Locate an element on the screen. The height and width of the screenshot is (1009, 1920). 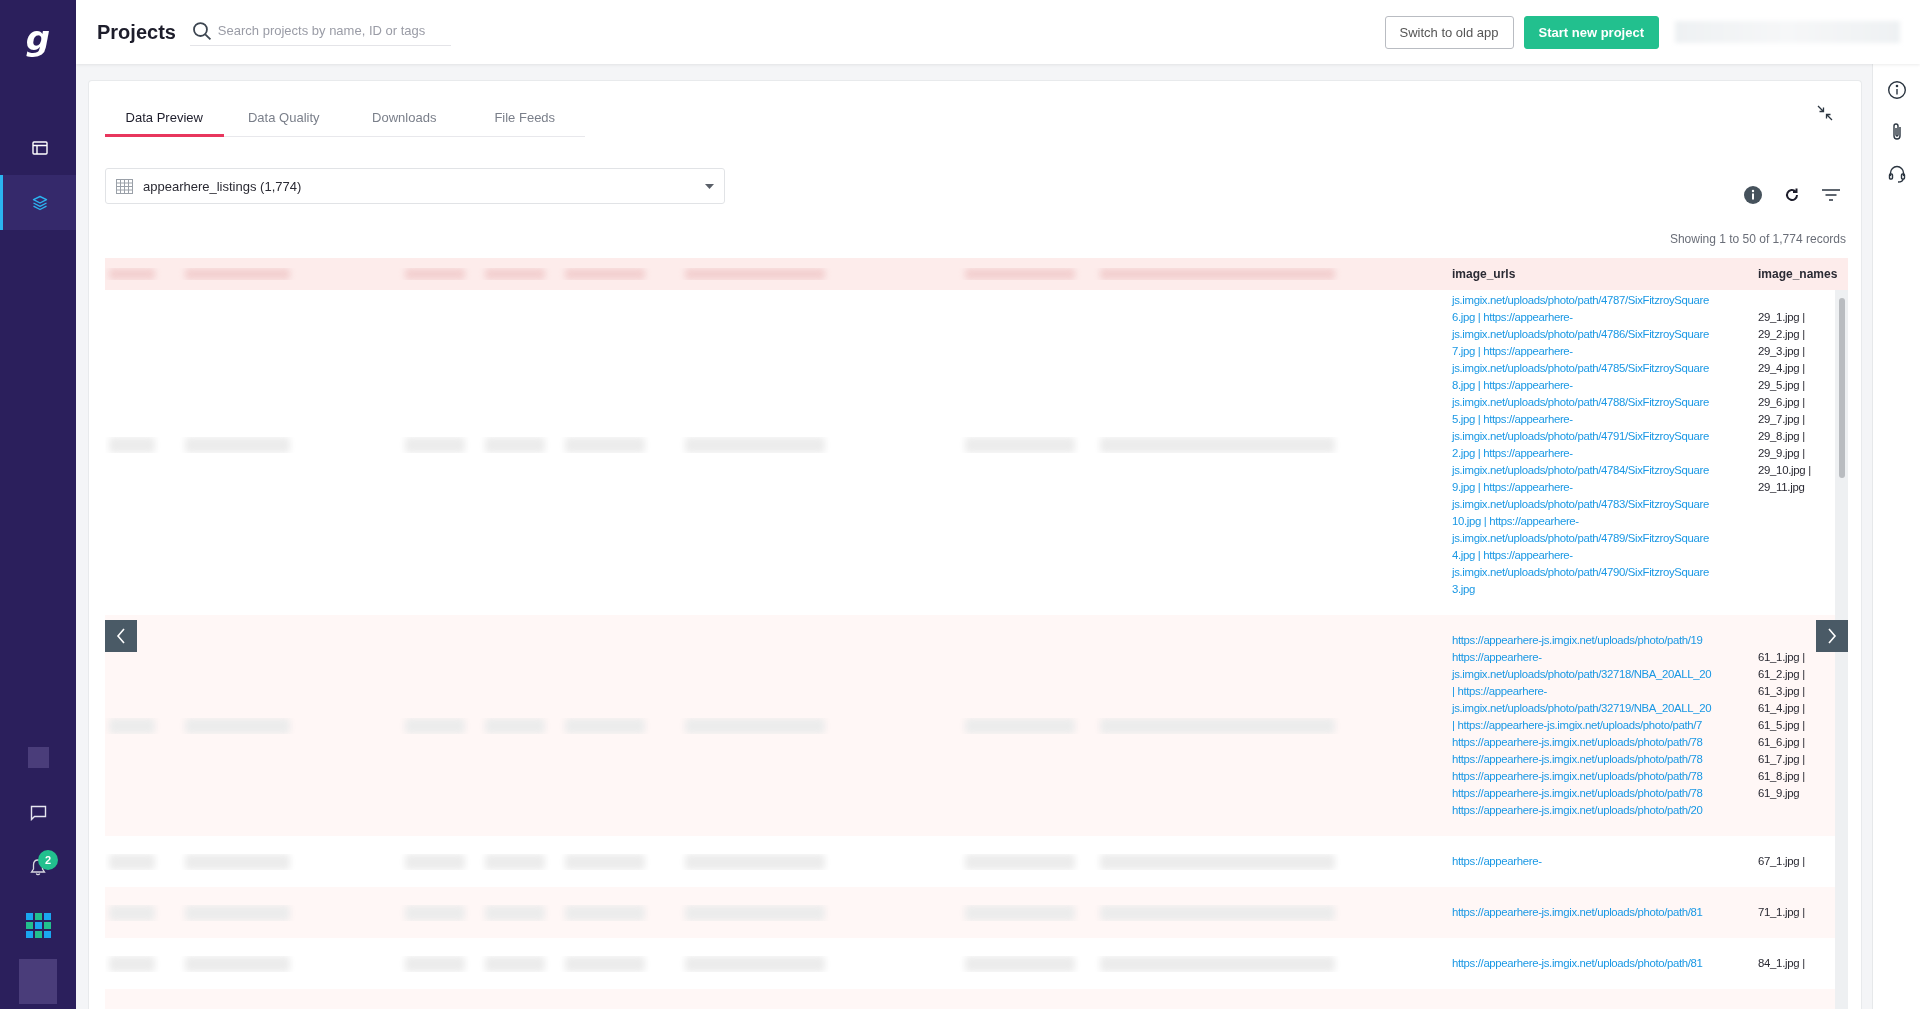
table-cell-text: 61_7.jpg | is located at coordinates (1781, 759).